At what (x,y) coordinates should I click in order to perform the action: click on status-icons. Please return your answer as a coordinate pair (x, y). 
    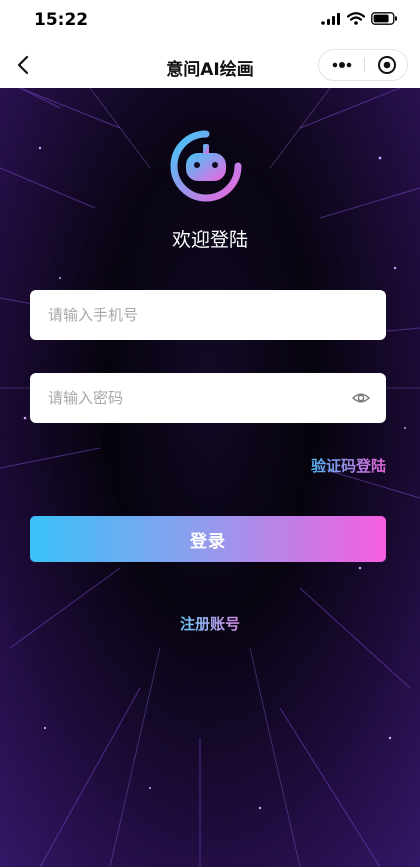
    Looking at the image, I should click on (359, 18).